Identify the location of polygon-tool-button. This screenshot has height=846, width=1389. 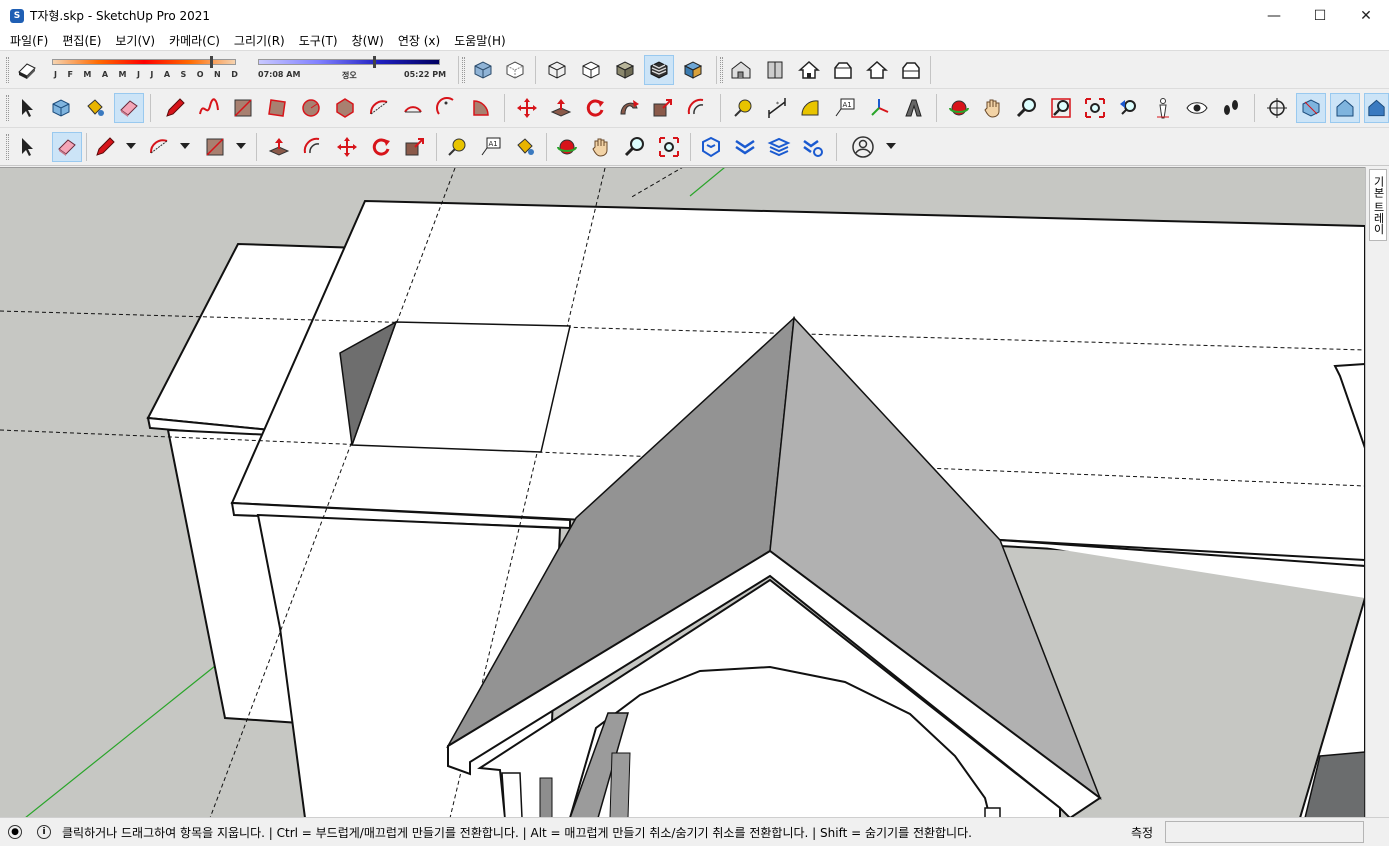
(345, 108).